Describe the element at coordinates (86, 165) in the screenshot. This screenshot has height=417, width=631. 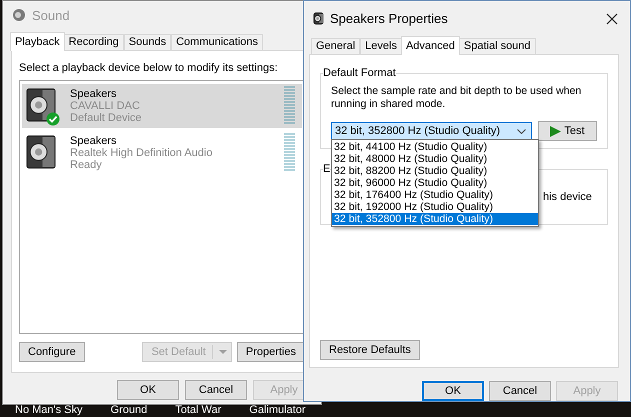
I see `device-status: Ready` at that location.